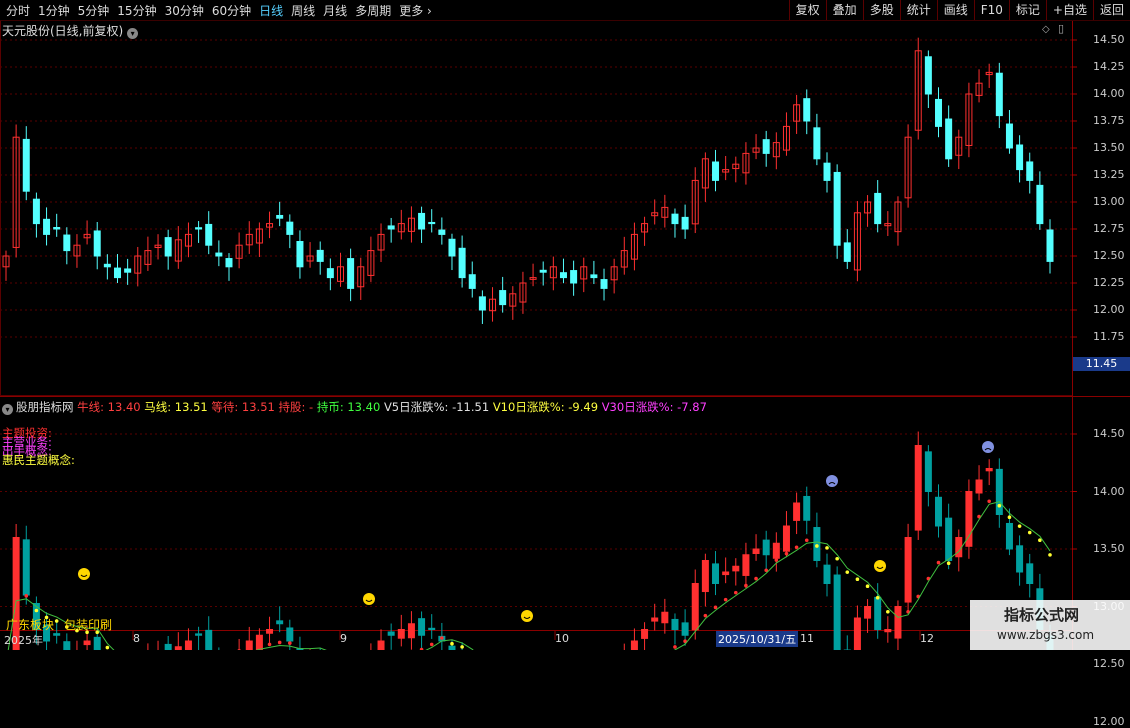 The image size is (1130, 728). What do you see at coordinates (47, 407) in the screenshot?
I see `indicator-name: 股朋指标网` at bounding box center [47, 407].